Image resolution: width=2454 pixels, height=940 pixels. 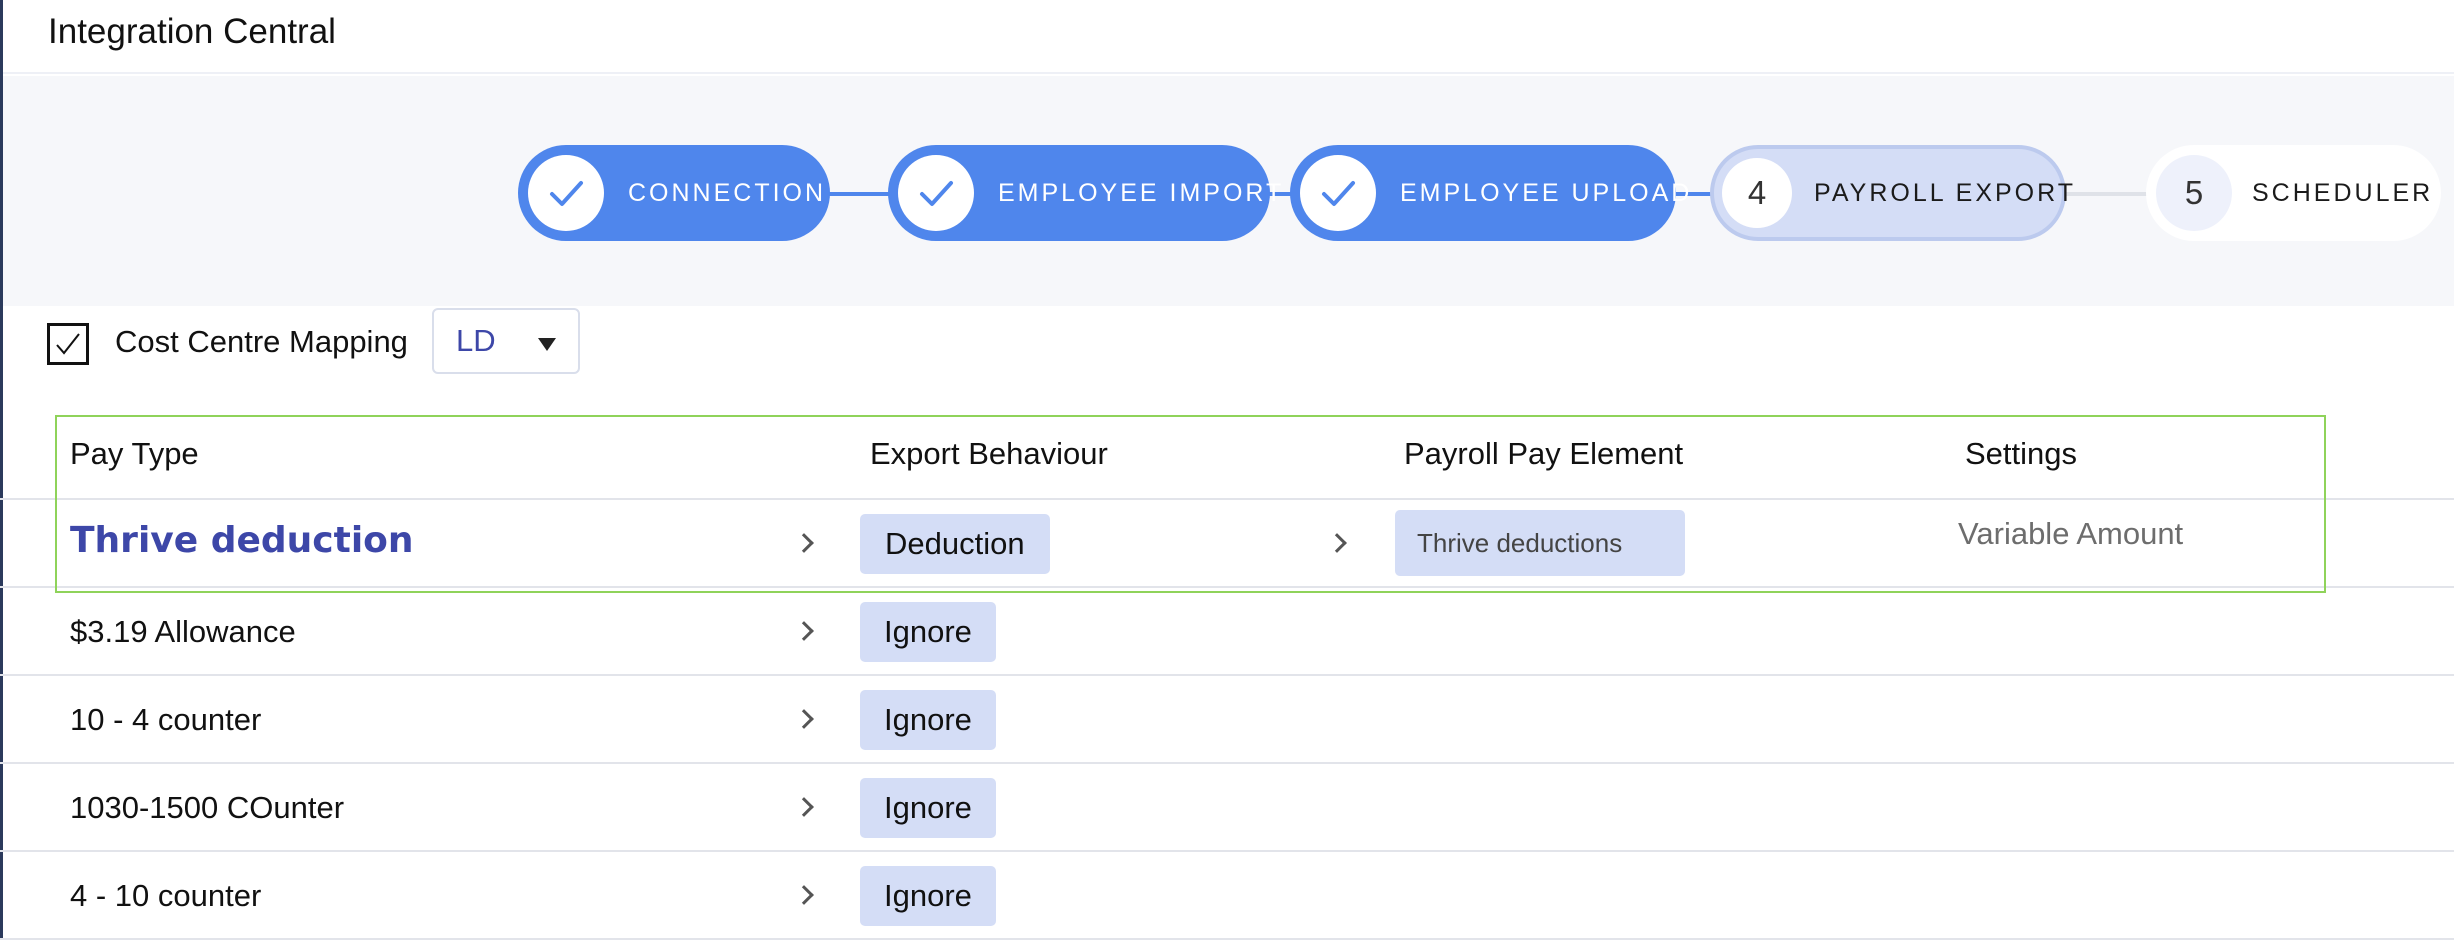 I want to click on step-label: EMPLOYEE UPLOAD, so click(x=1546, y=192).